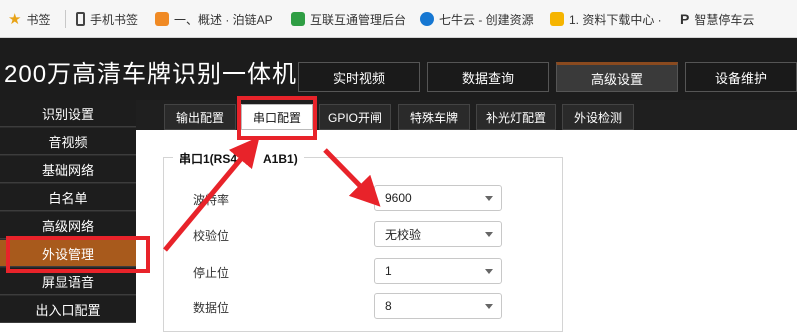 This screenshot has height=332, width=797. I want to click on star-icon: ★, so click(15, 19).